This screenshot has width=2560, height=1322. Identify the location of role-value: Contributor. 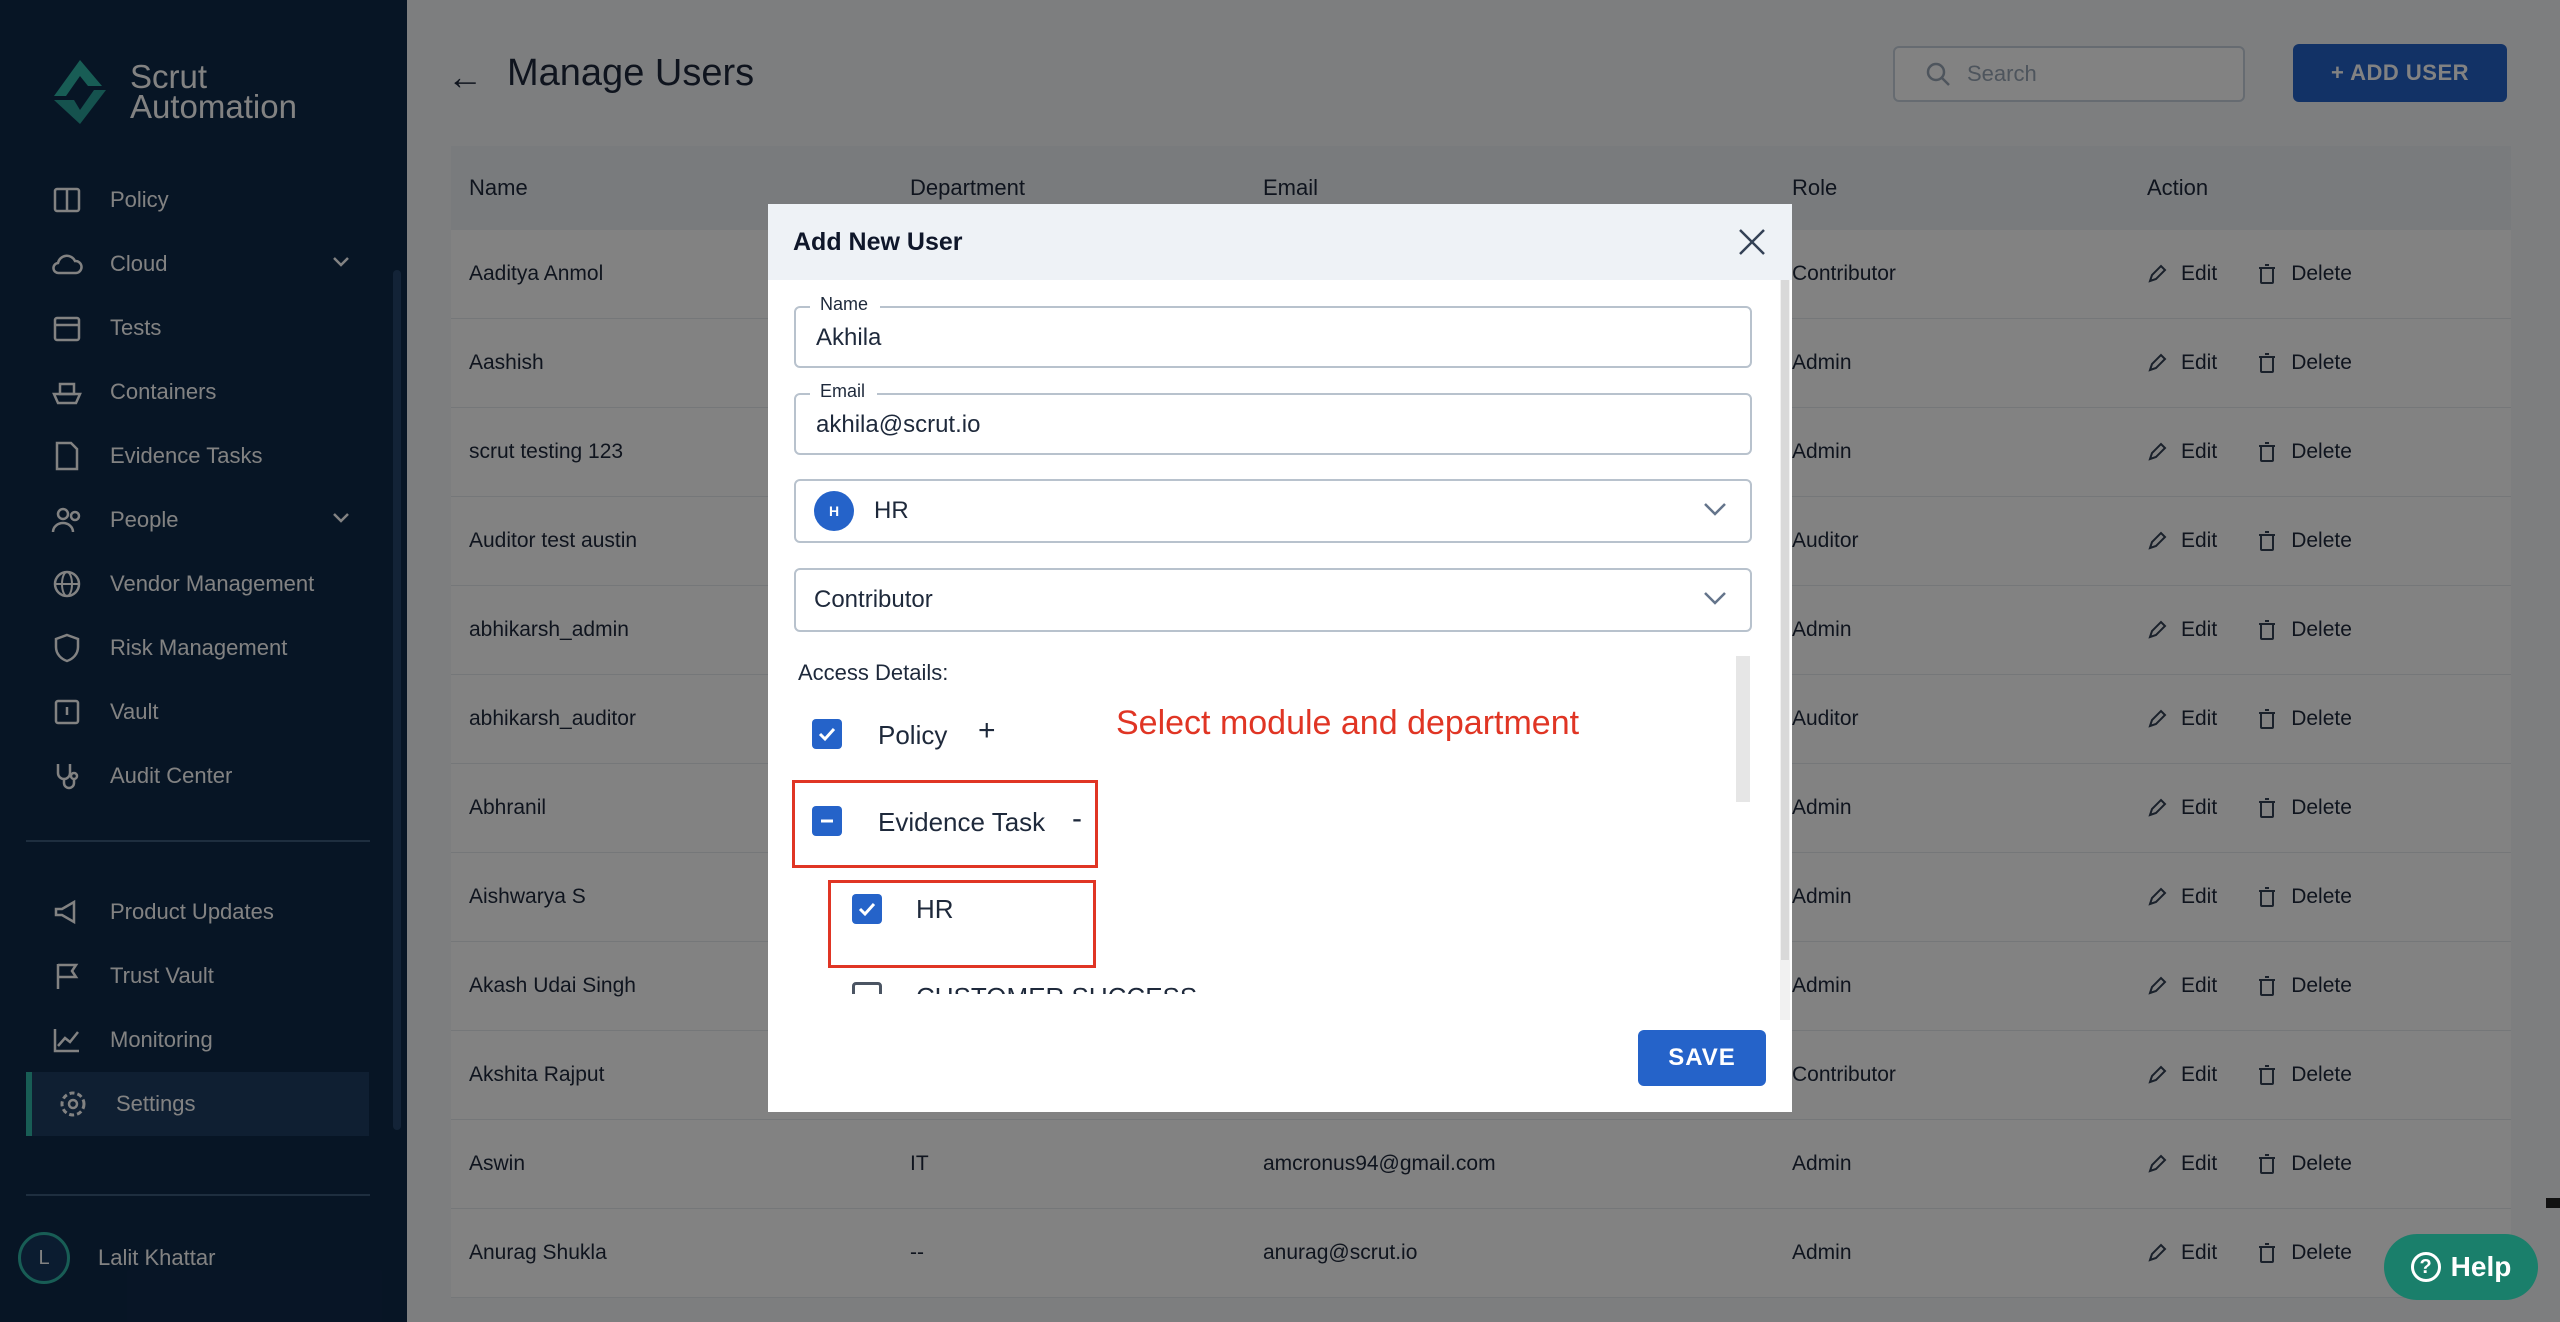
(873, 599).